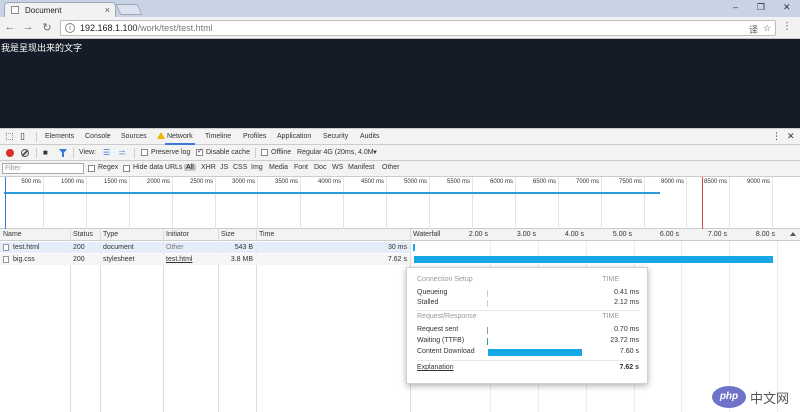 The height and width of the screenshot is (412, 800). What do you see at coordinates (107, 10) in the screenshot?
I see `close-icon: ×` at bounding box center [107, 10].